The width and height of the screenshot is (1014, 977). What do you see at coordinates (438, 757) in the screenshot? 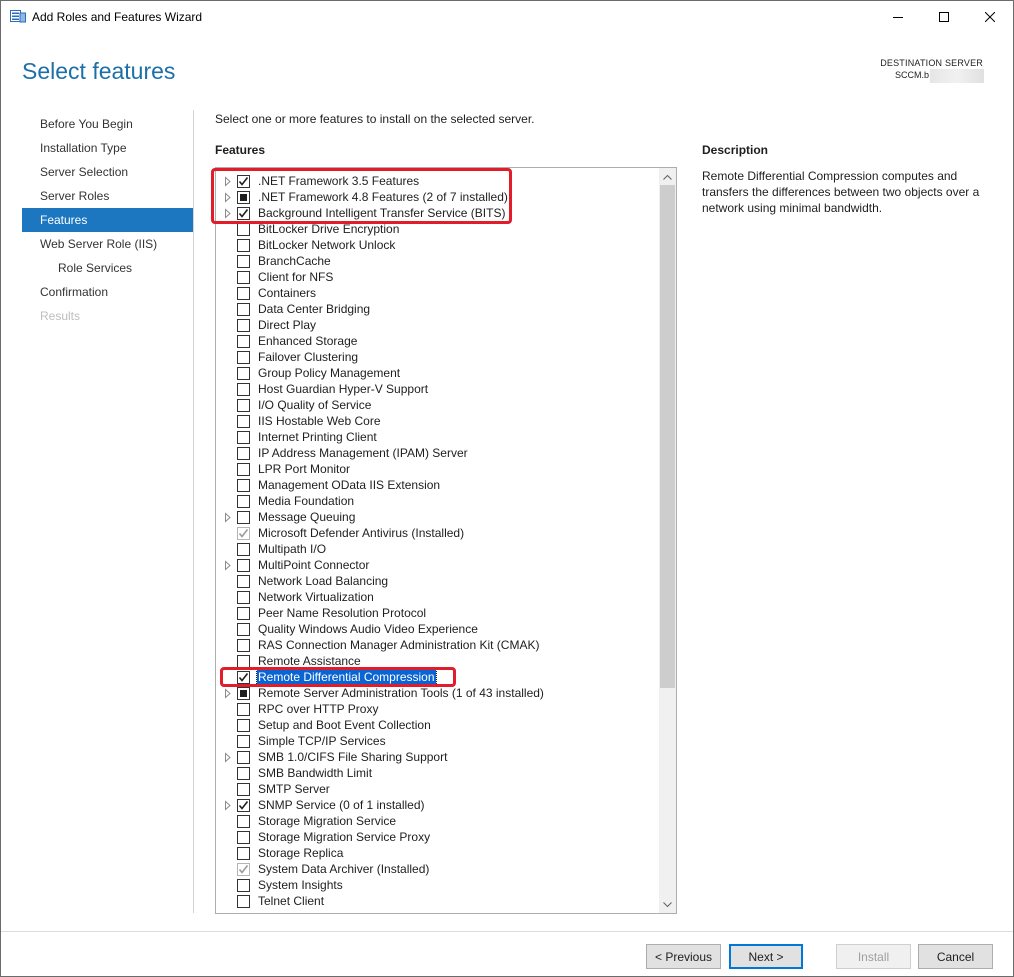
I see `feature-row: SMB 1.0/CIFS File Sharing Support` at bounding box center [438, 757].